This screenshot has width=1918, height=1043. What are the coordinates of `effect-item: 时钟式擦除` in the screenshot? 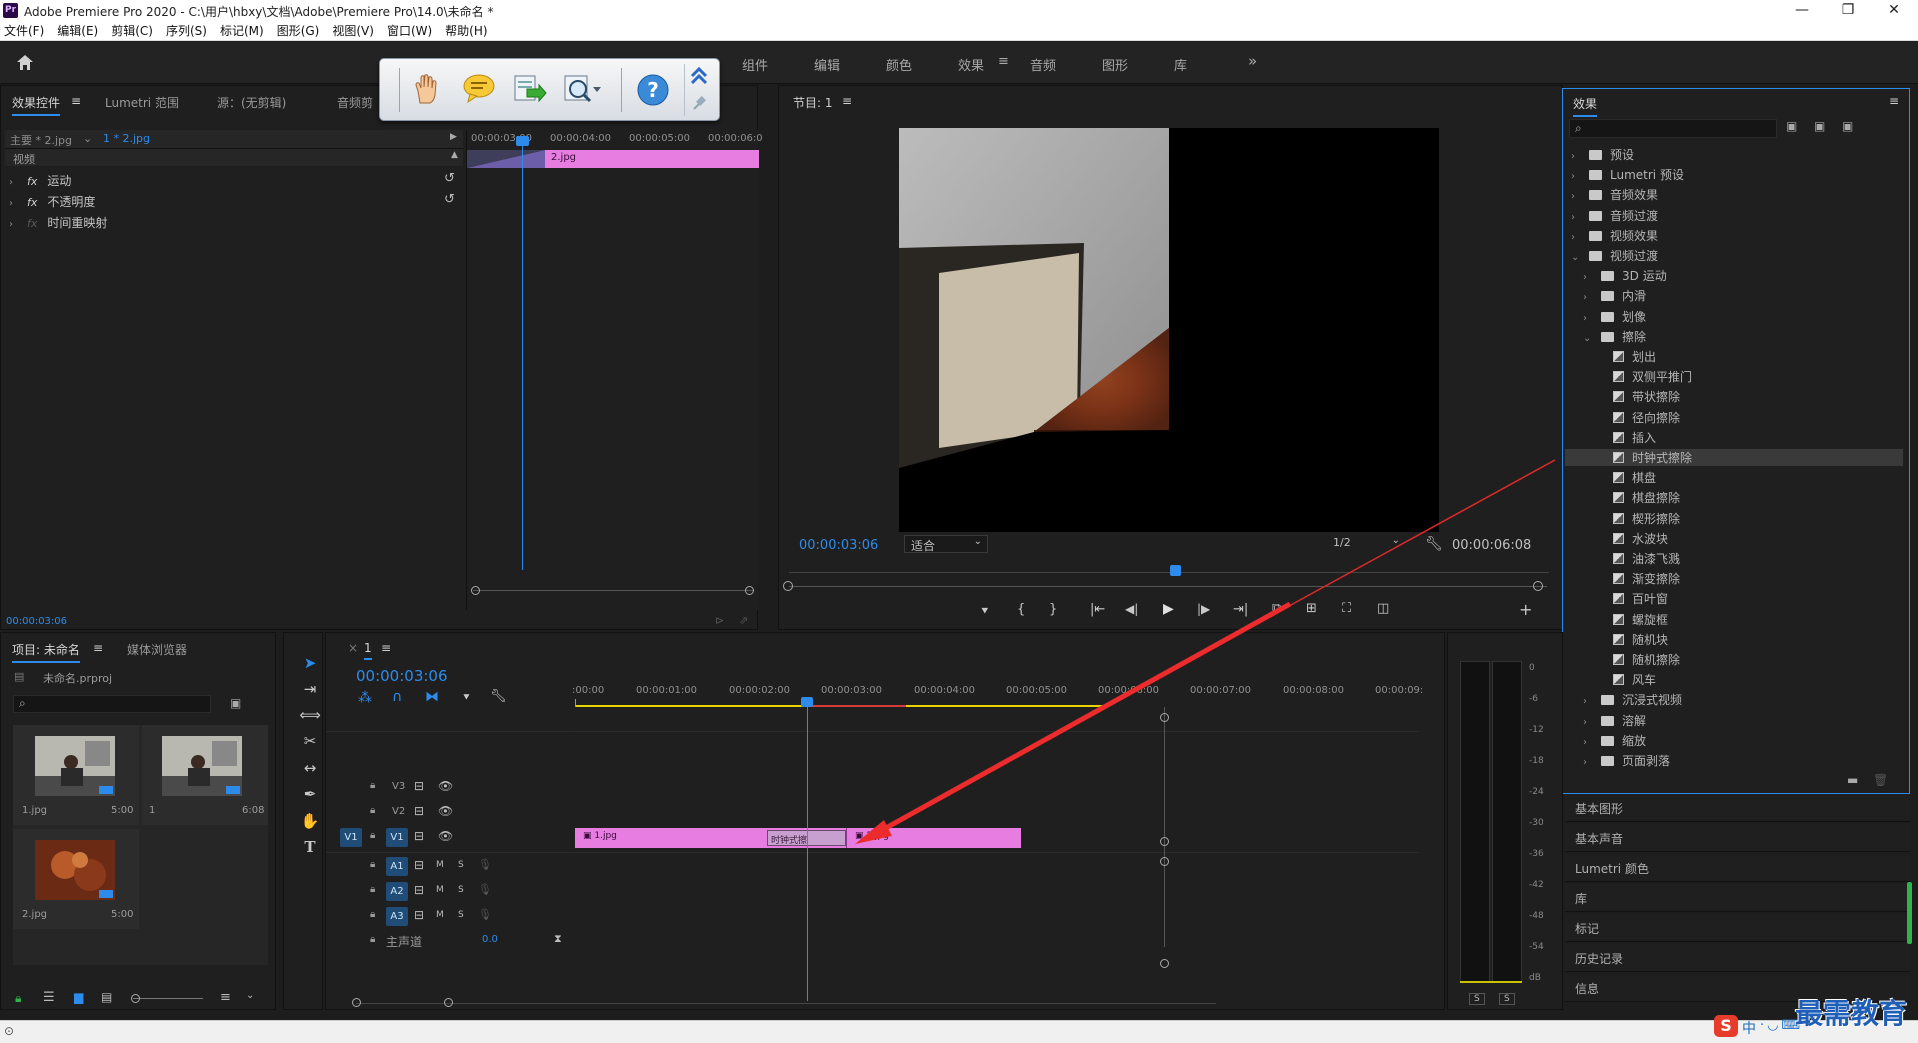 It's located at (1734, 457).